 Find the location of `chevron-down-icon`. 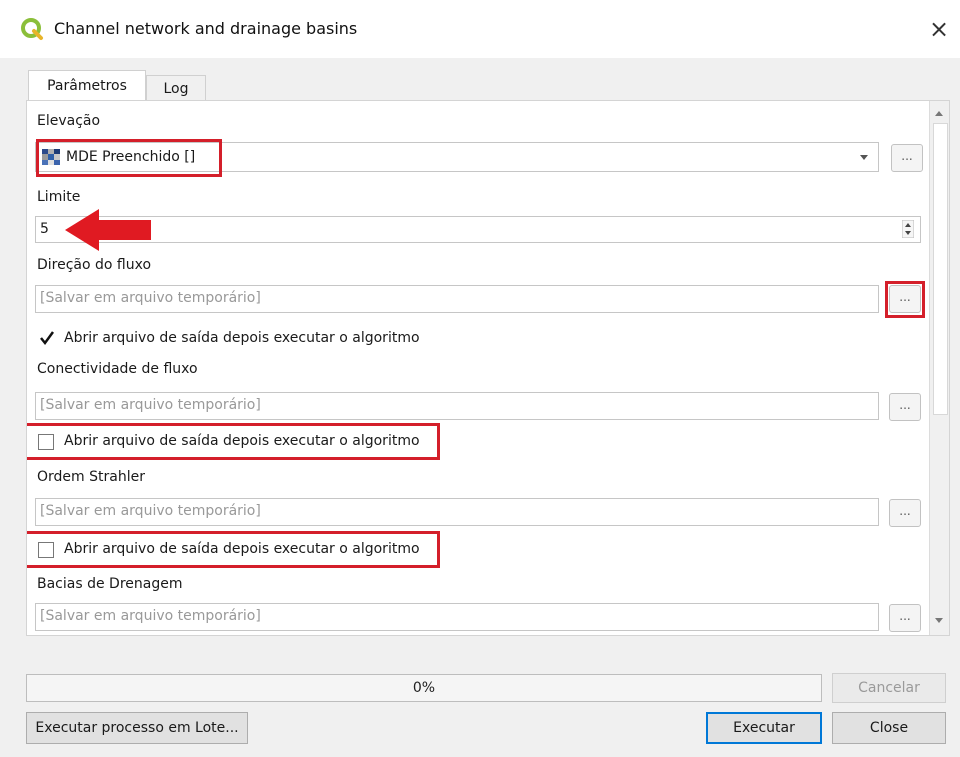

chevron-down-icon is located at coordinates (864, 158).